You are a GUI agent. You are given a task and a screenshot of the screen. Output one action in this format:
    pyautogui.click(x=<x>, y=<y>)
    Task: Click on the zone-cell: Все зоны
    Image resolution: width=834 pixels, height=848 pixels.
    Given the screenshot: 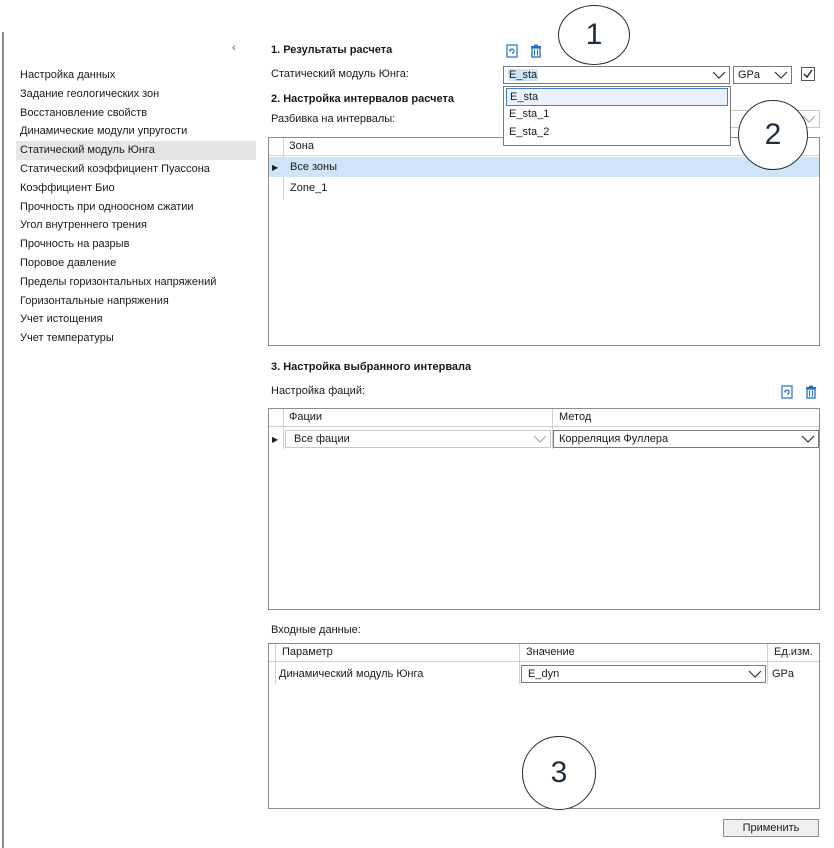 What is the action you would take?
    pyautogui.click(x=313, y=167)
    